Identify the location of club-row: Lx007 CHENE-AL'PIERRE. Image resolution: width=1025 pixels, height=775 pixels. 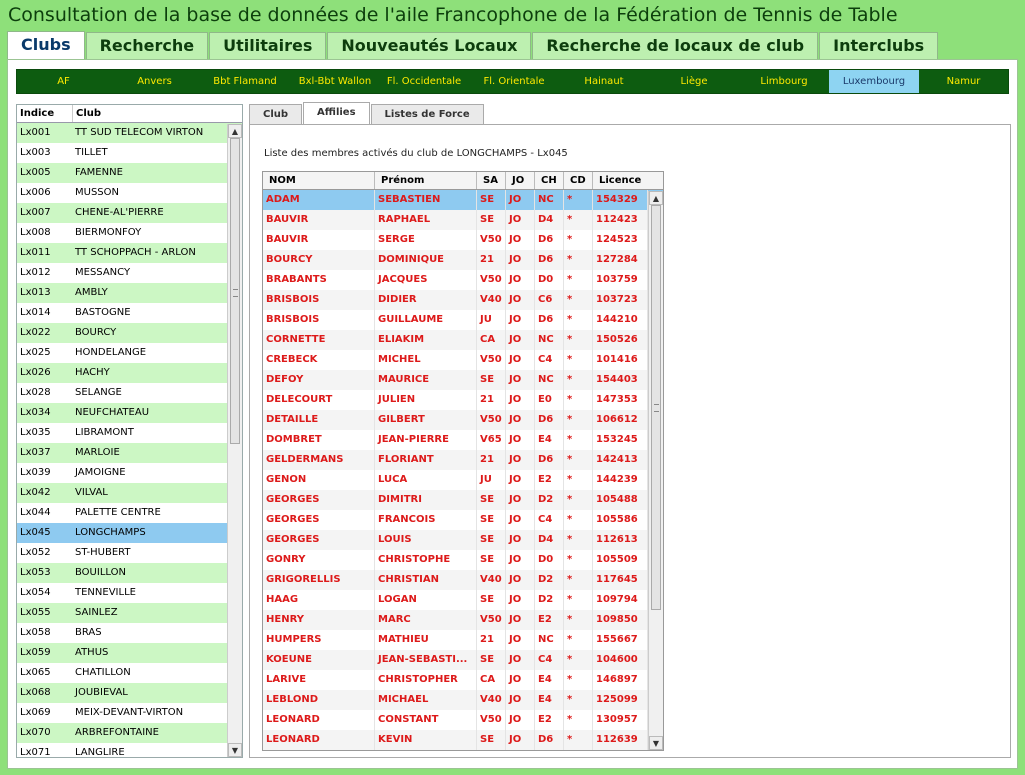
(129, 213).